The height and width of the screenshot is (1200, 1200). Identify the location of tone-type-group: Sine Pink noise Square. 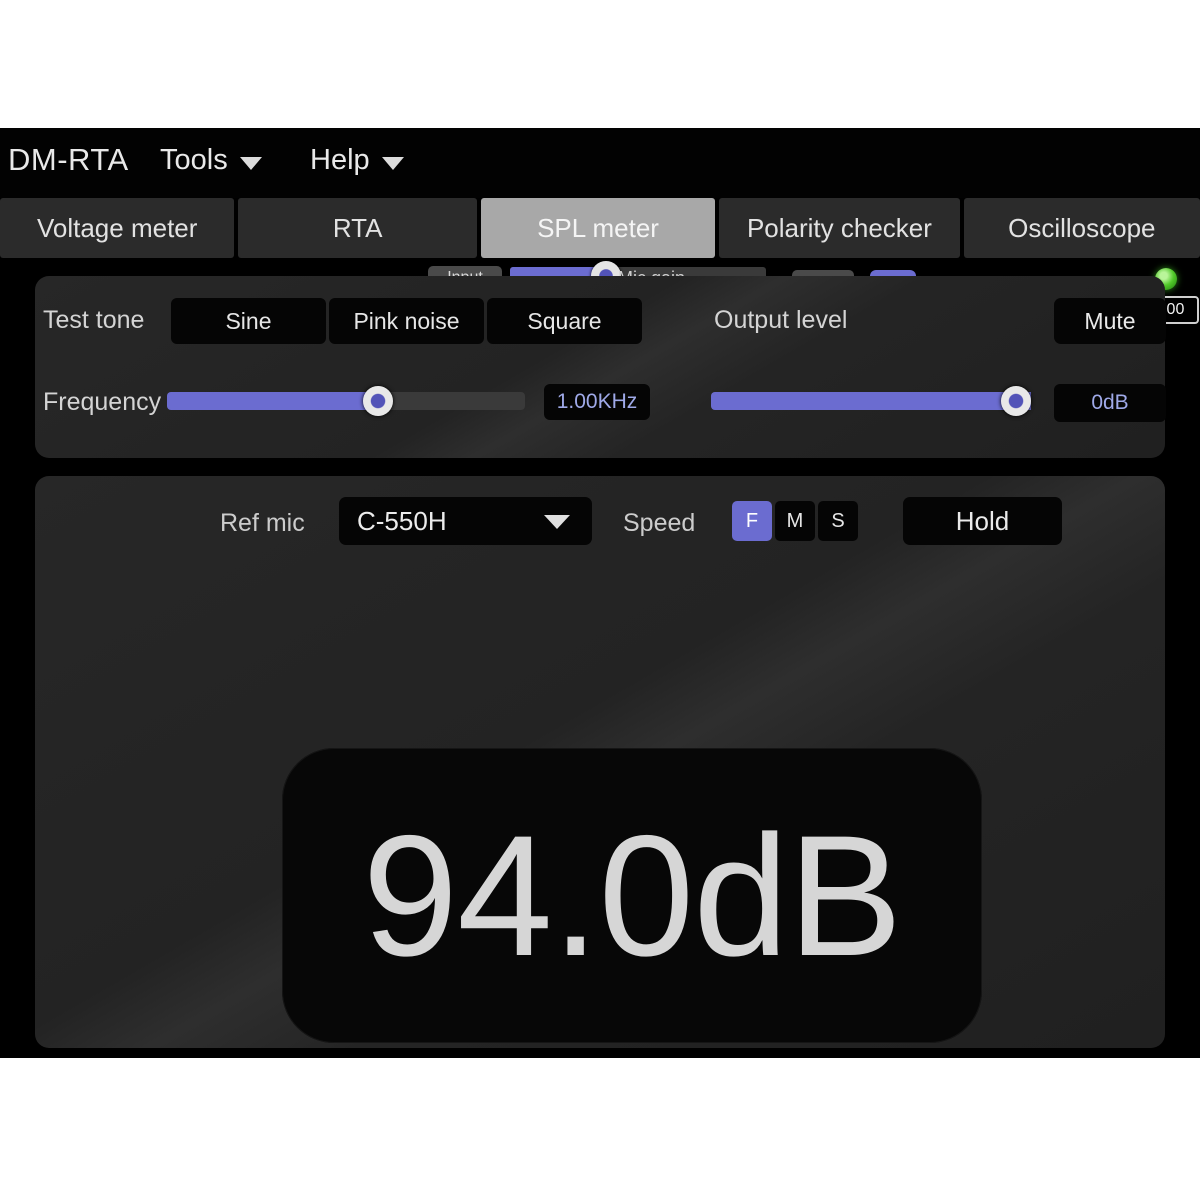
(406, 321).